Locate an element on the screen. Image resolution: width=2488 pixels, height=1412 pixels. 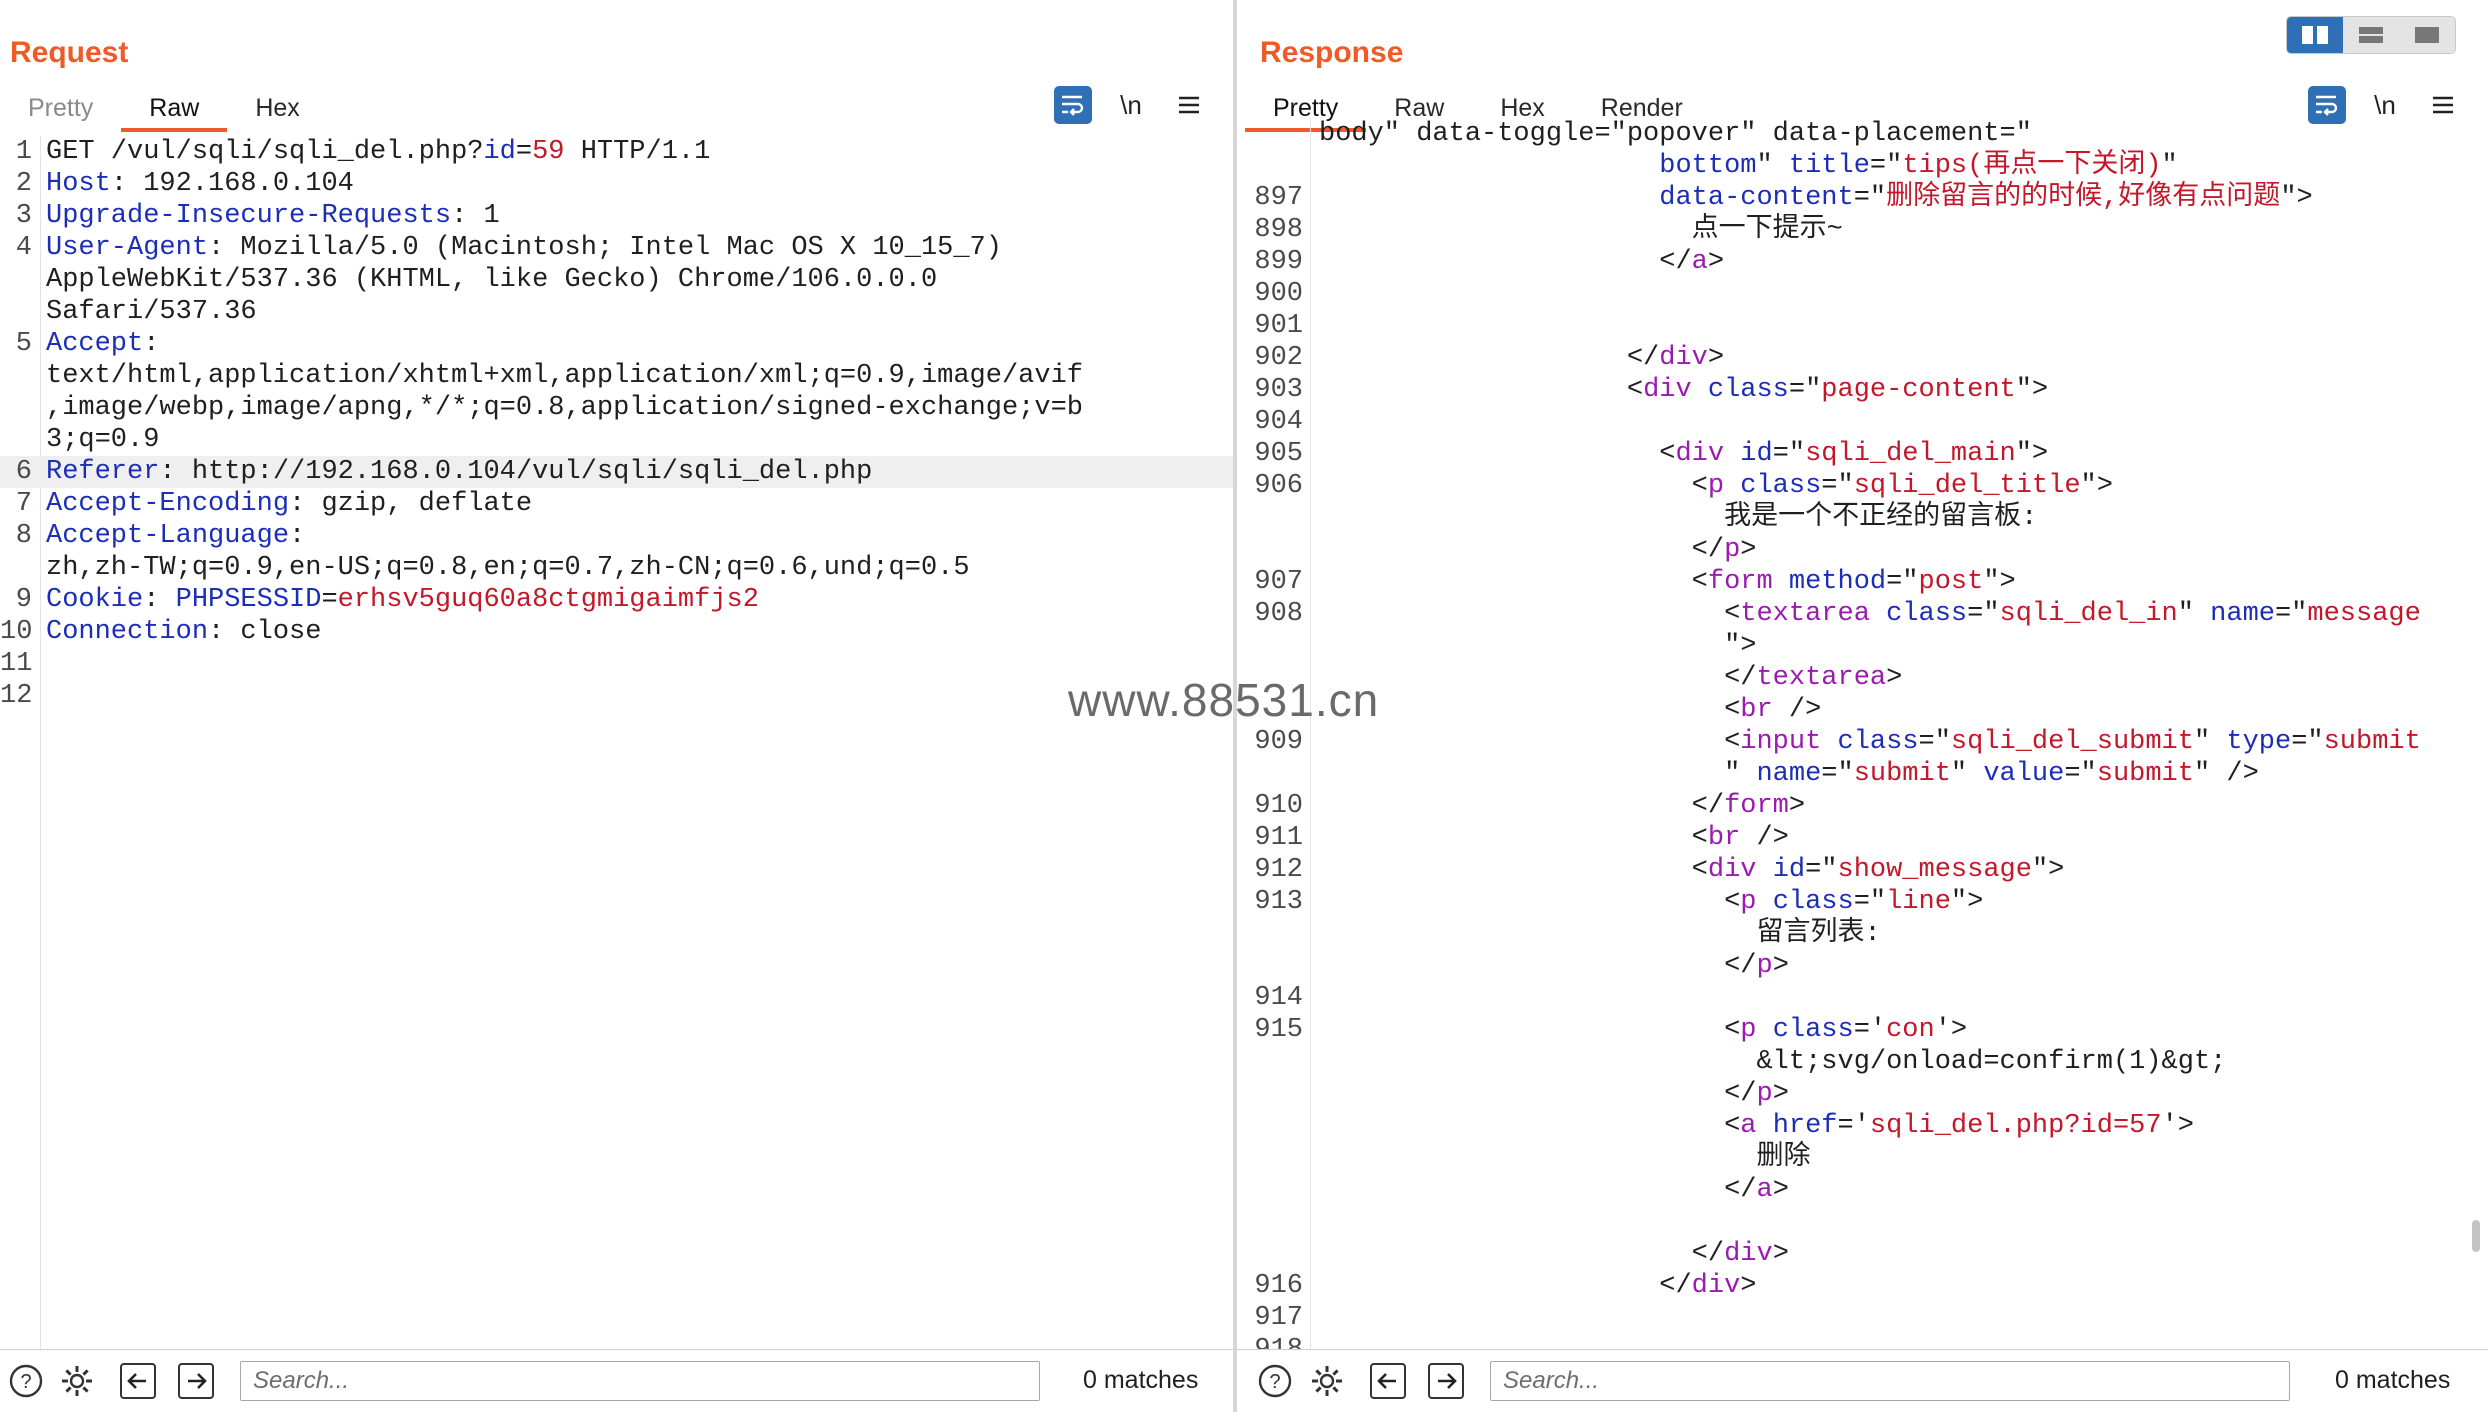
code-line: </div> is located at coordinates (1862, 1254).